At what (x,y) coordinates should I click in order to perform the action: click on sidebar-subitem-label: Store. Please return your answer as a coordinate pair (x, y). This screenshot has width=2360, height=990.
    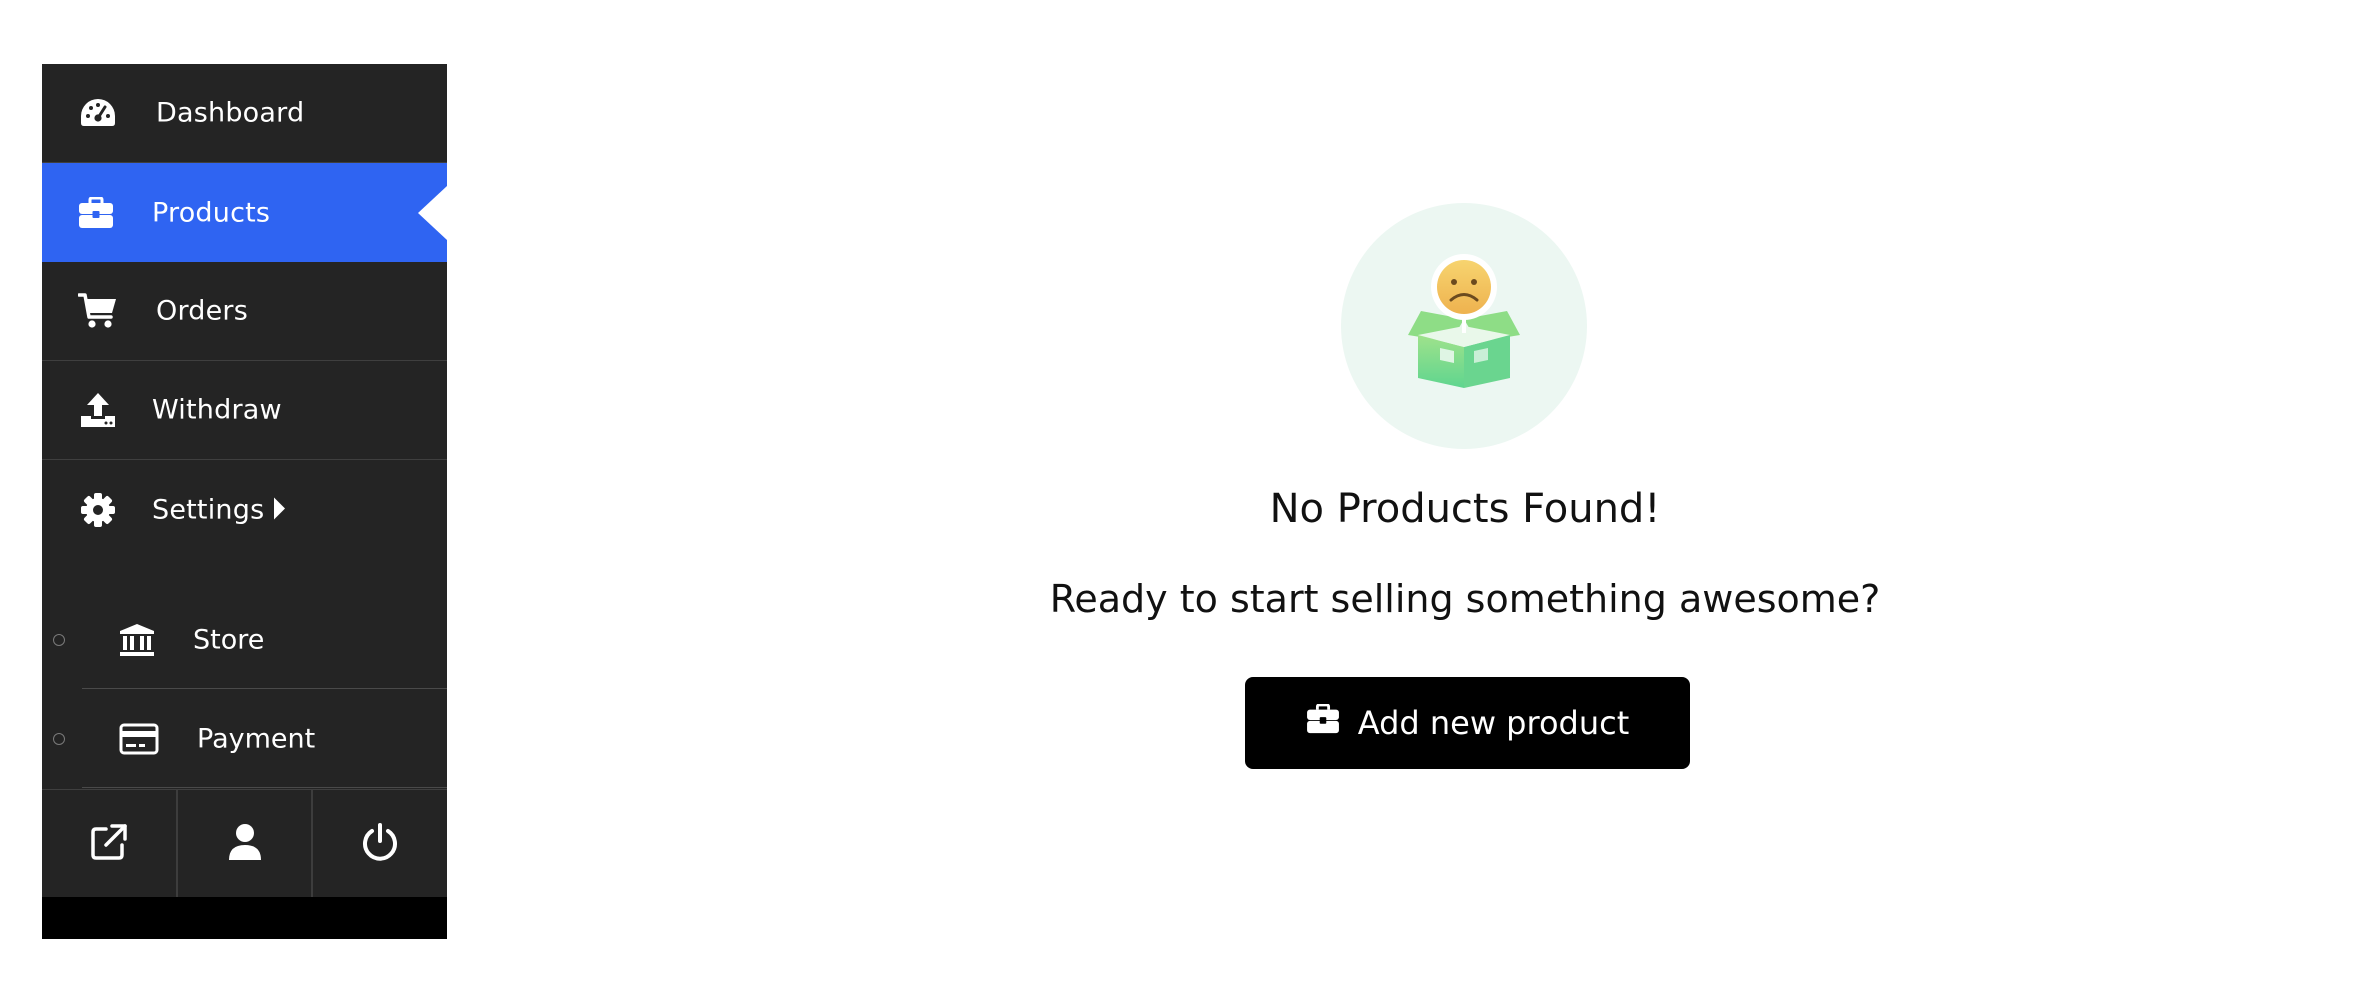
    Looking at the image, I should click on (229, 639).